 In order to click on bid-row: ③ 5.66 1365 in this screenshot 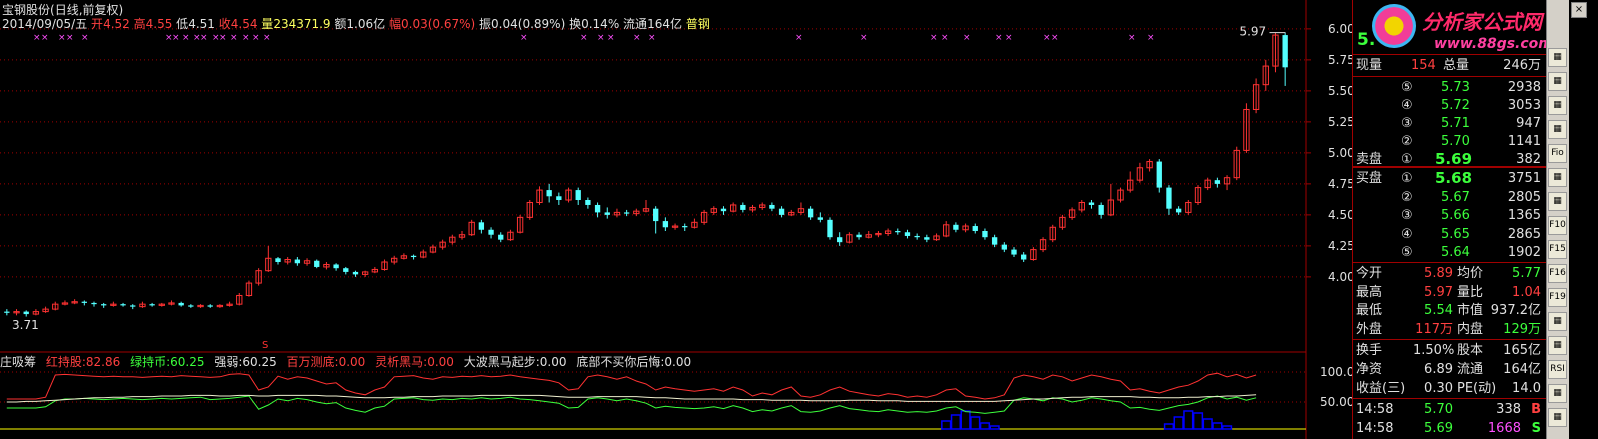, I will do `click(1449, 215)`.